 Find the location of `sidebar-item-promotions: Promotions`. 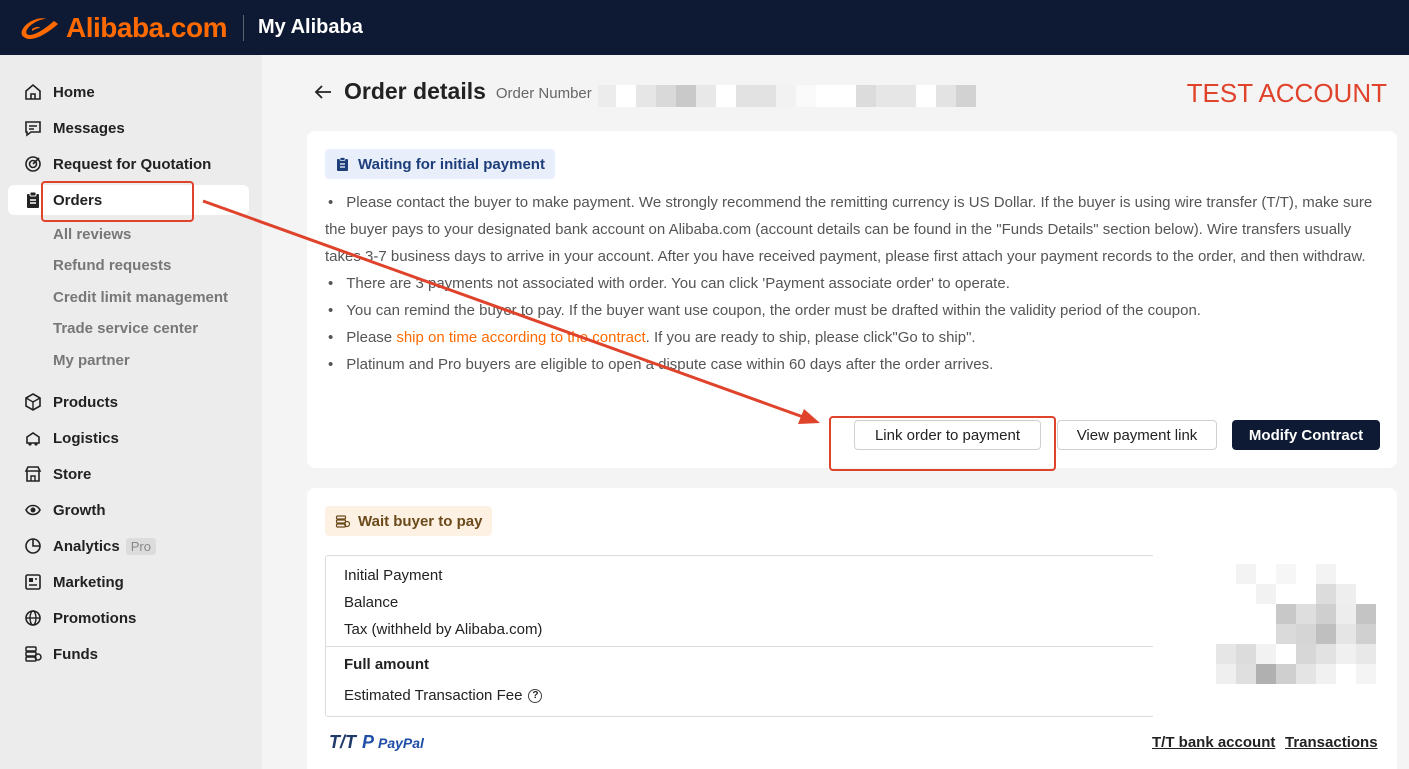

sidebar-item-promotions: Promotions is located at coordinates (128, 618).